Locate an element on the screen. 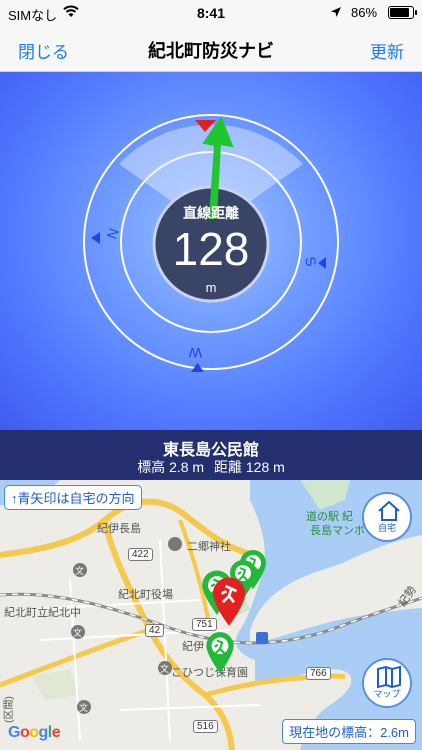 The image size is (422, 750). direction-hint: ↑青矢印は自宅の方向 is located at coordinates (73, 497).